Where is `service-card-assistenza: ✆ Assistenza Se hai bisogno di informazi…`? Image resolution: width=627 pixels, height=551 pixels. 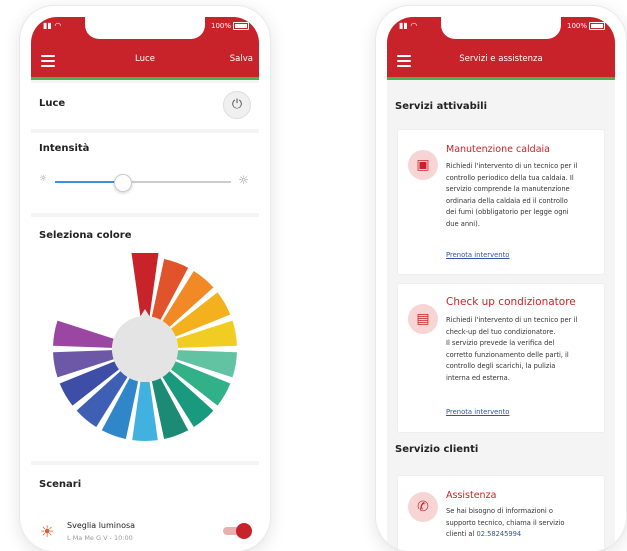
service-card-assistenza: ✆ Assistenza Se hai bisogno di informazi… is located at coordinates (501, 513).